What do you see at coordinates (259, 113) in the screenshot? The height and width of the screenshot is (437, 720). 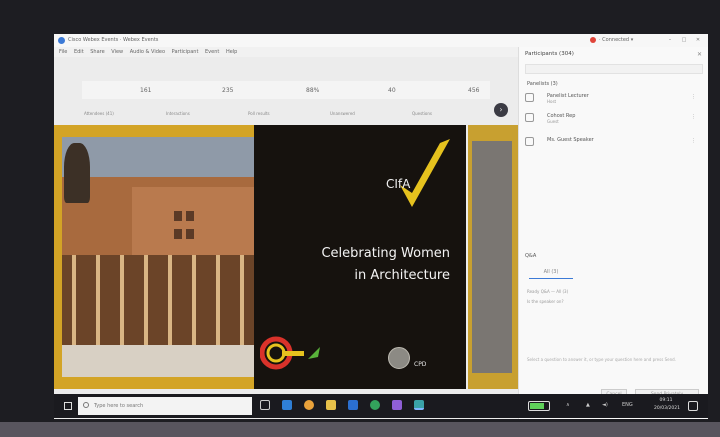 I see `stat-label: Poll results` at bounding box center [259, 113].